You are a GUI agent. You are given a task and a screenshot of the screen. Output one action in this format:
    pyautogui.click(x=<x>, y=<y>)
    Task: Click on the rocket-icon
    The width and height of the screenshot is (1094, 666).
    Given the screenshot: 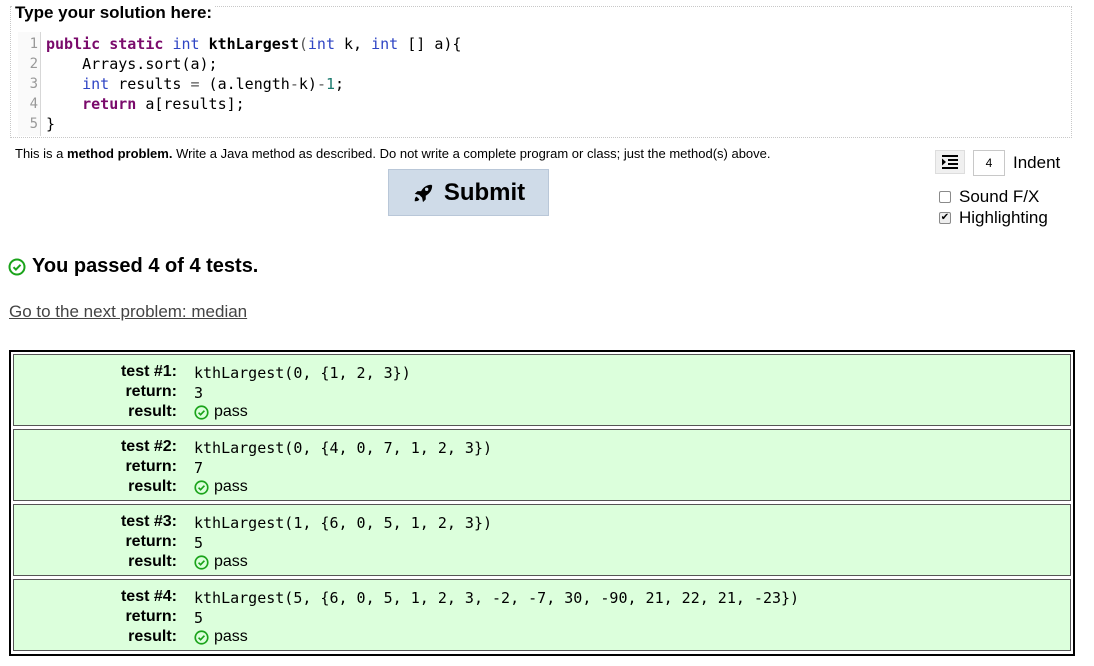 What is the action you would take?
    pyautogui.click(x=423, y=193)
    